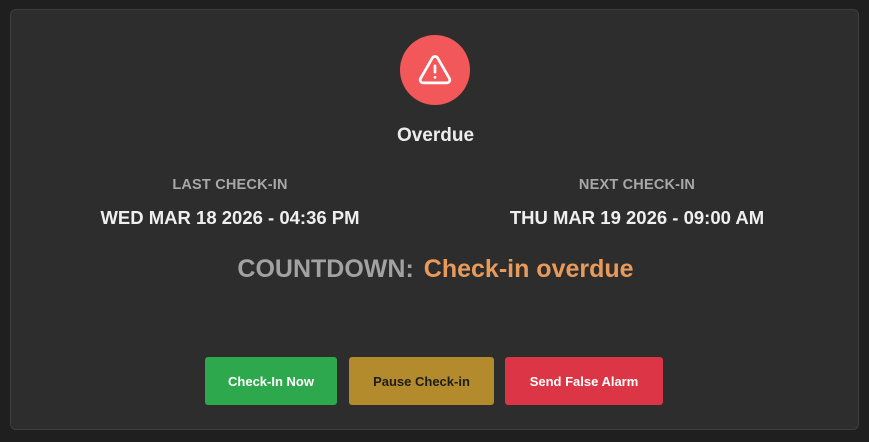  Describe the element at coordinates (528, 269) in the screenshot. I see `countdown-value: Check-in overdue` at that location.